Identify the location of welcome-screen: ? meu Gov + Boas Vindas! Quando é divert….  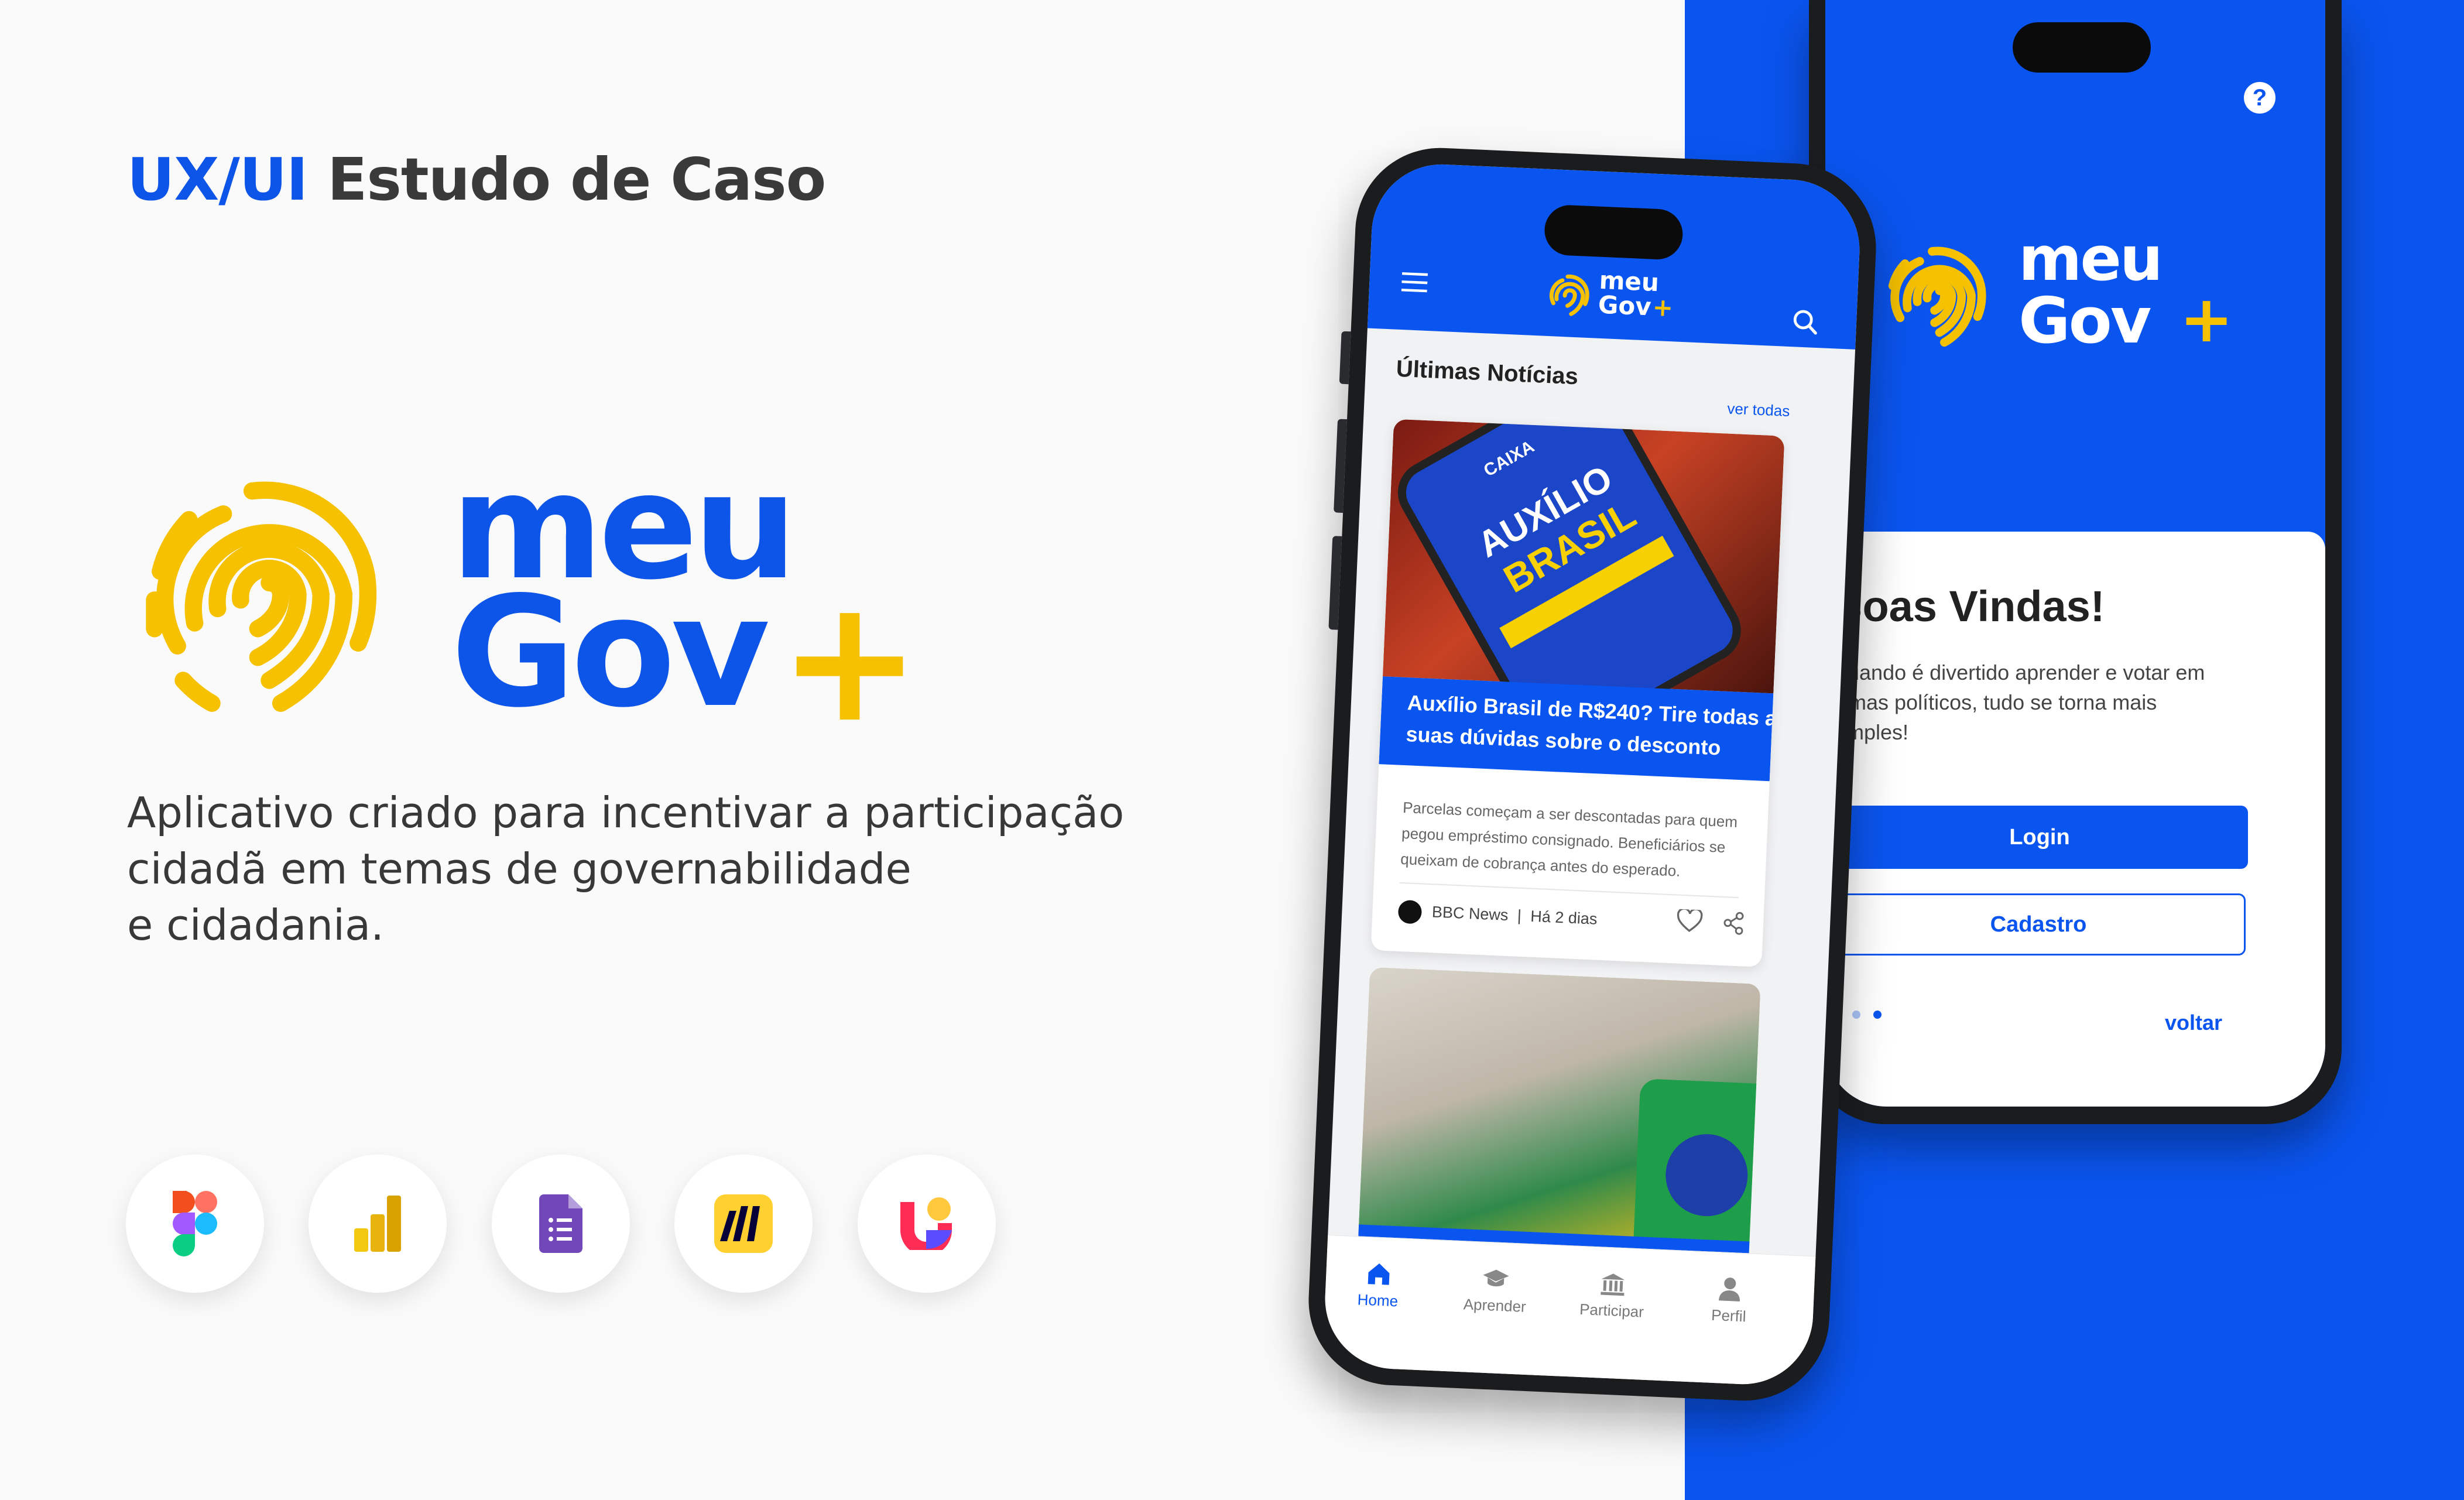
(2075, 553).